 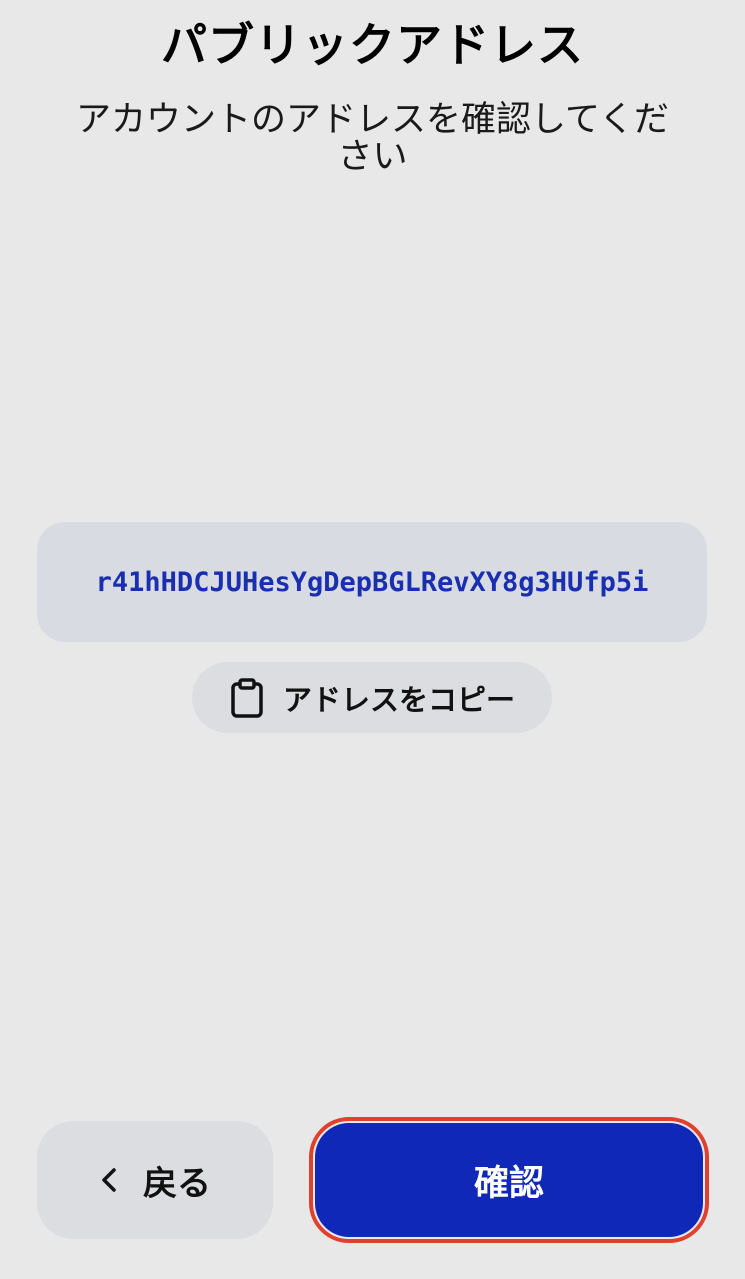 What do you see at coordinates (372, 45) in the screenshot?
I see `page-title: パブリックアドレス` at bounding box center [372, 45].